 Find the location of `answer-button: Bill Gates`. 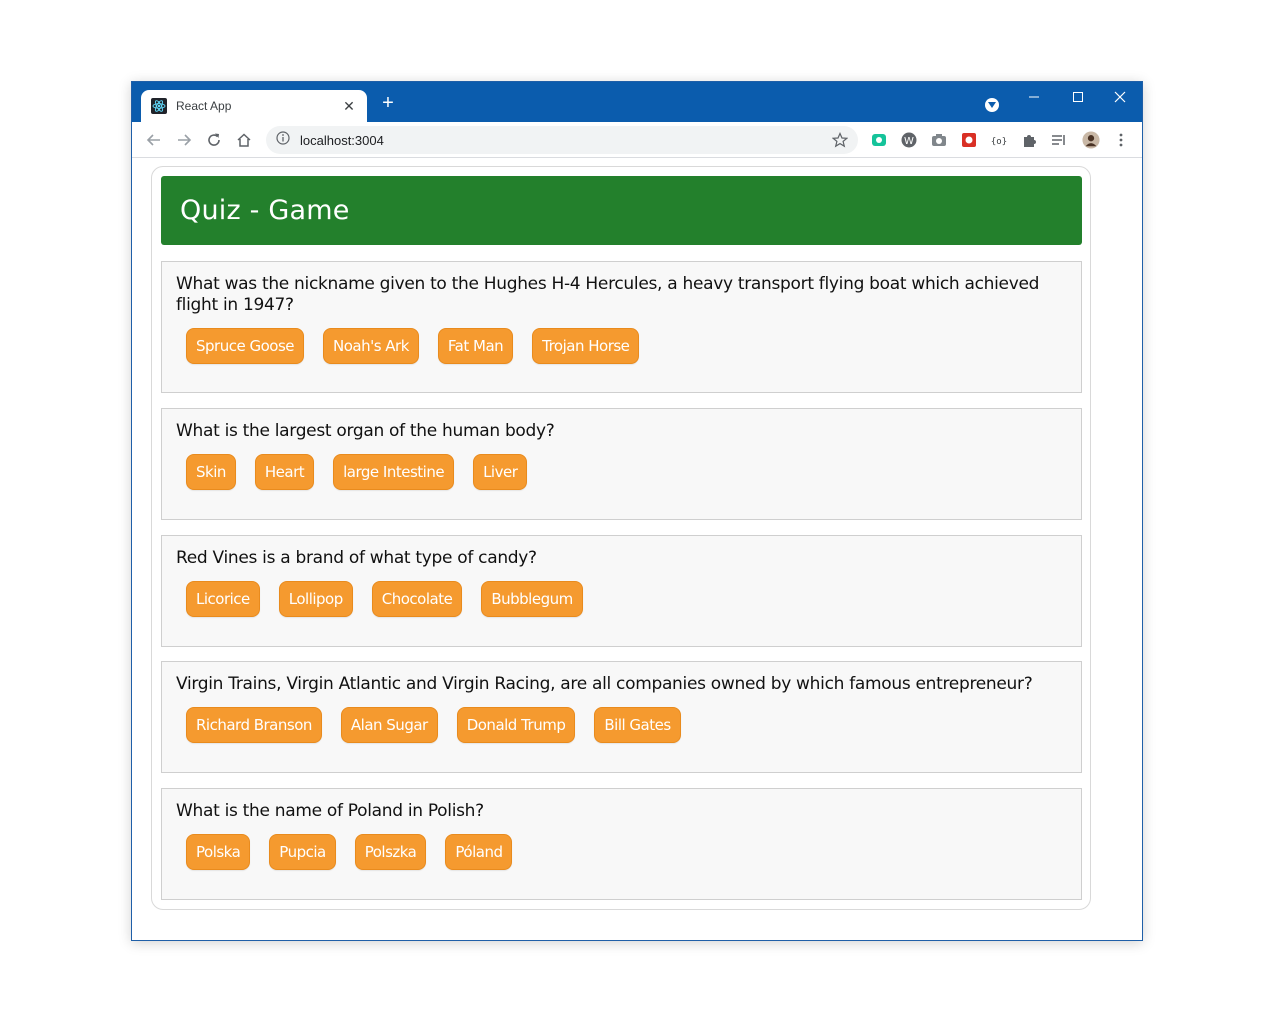

answer-button: Bill Gates is located at coordinates (637, 725).